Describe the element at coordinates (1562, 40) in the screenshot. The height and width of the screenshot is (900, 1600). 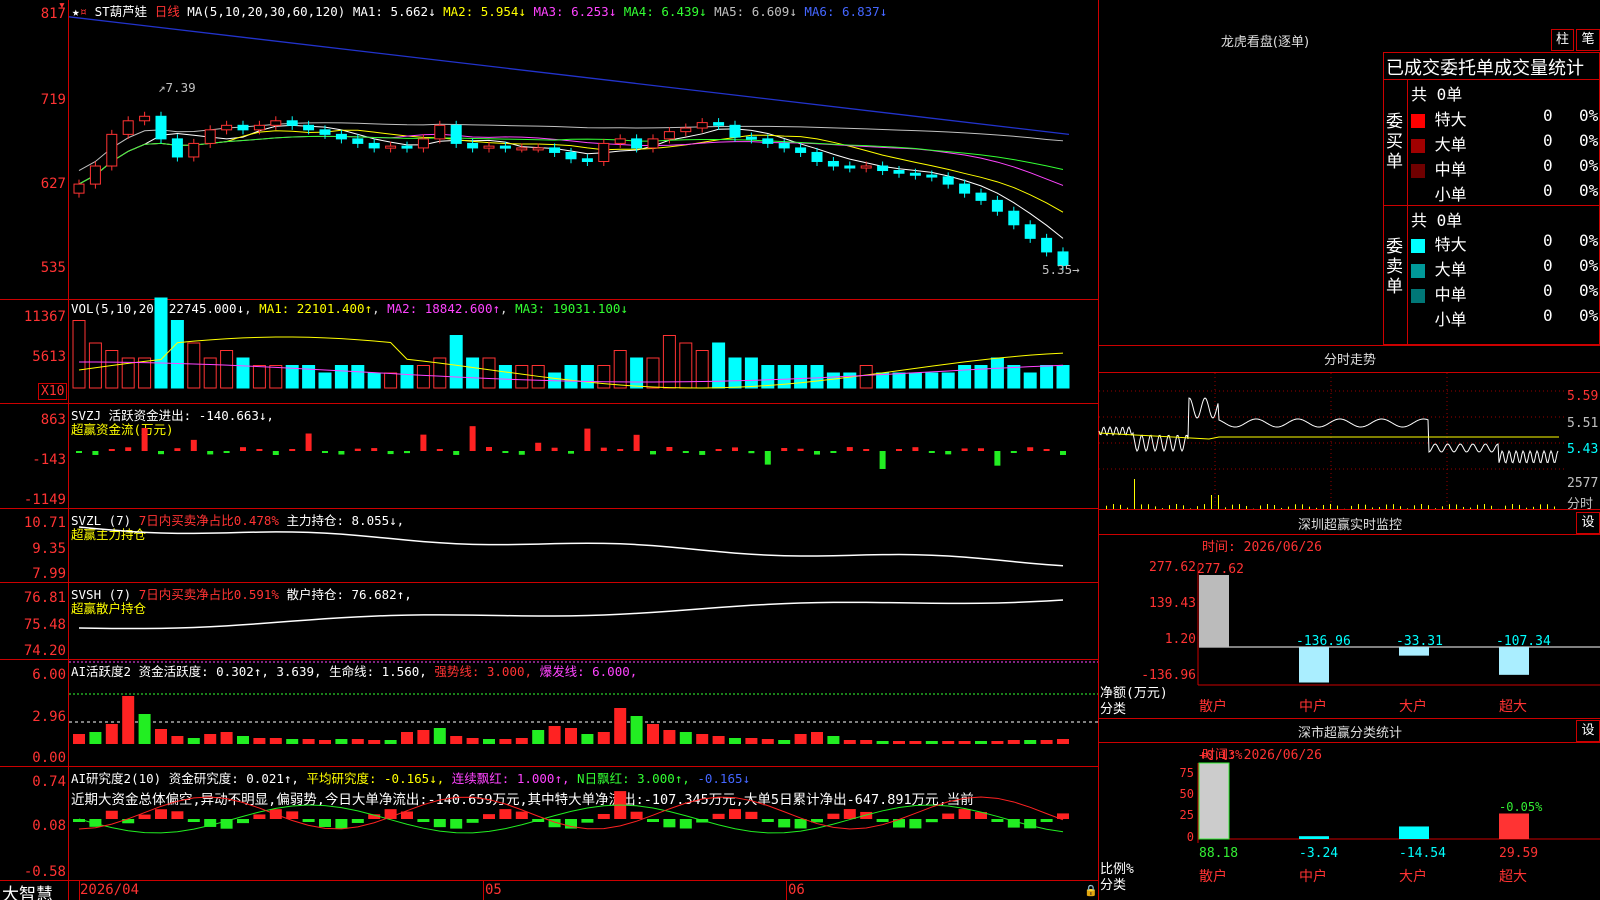
I see `bar-mode-button: 柱` at that location.